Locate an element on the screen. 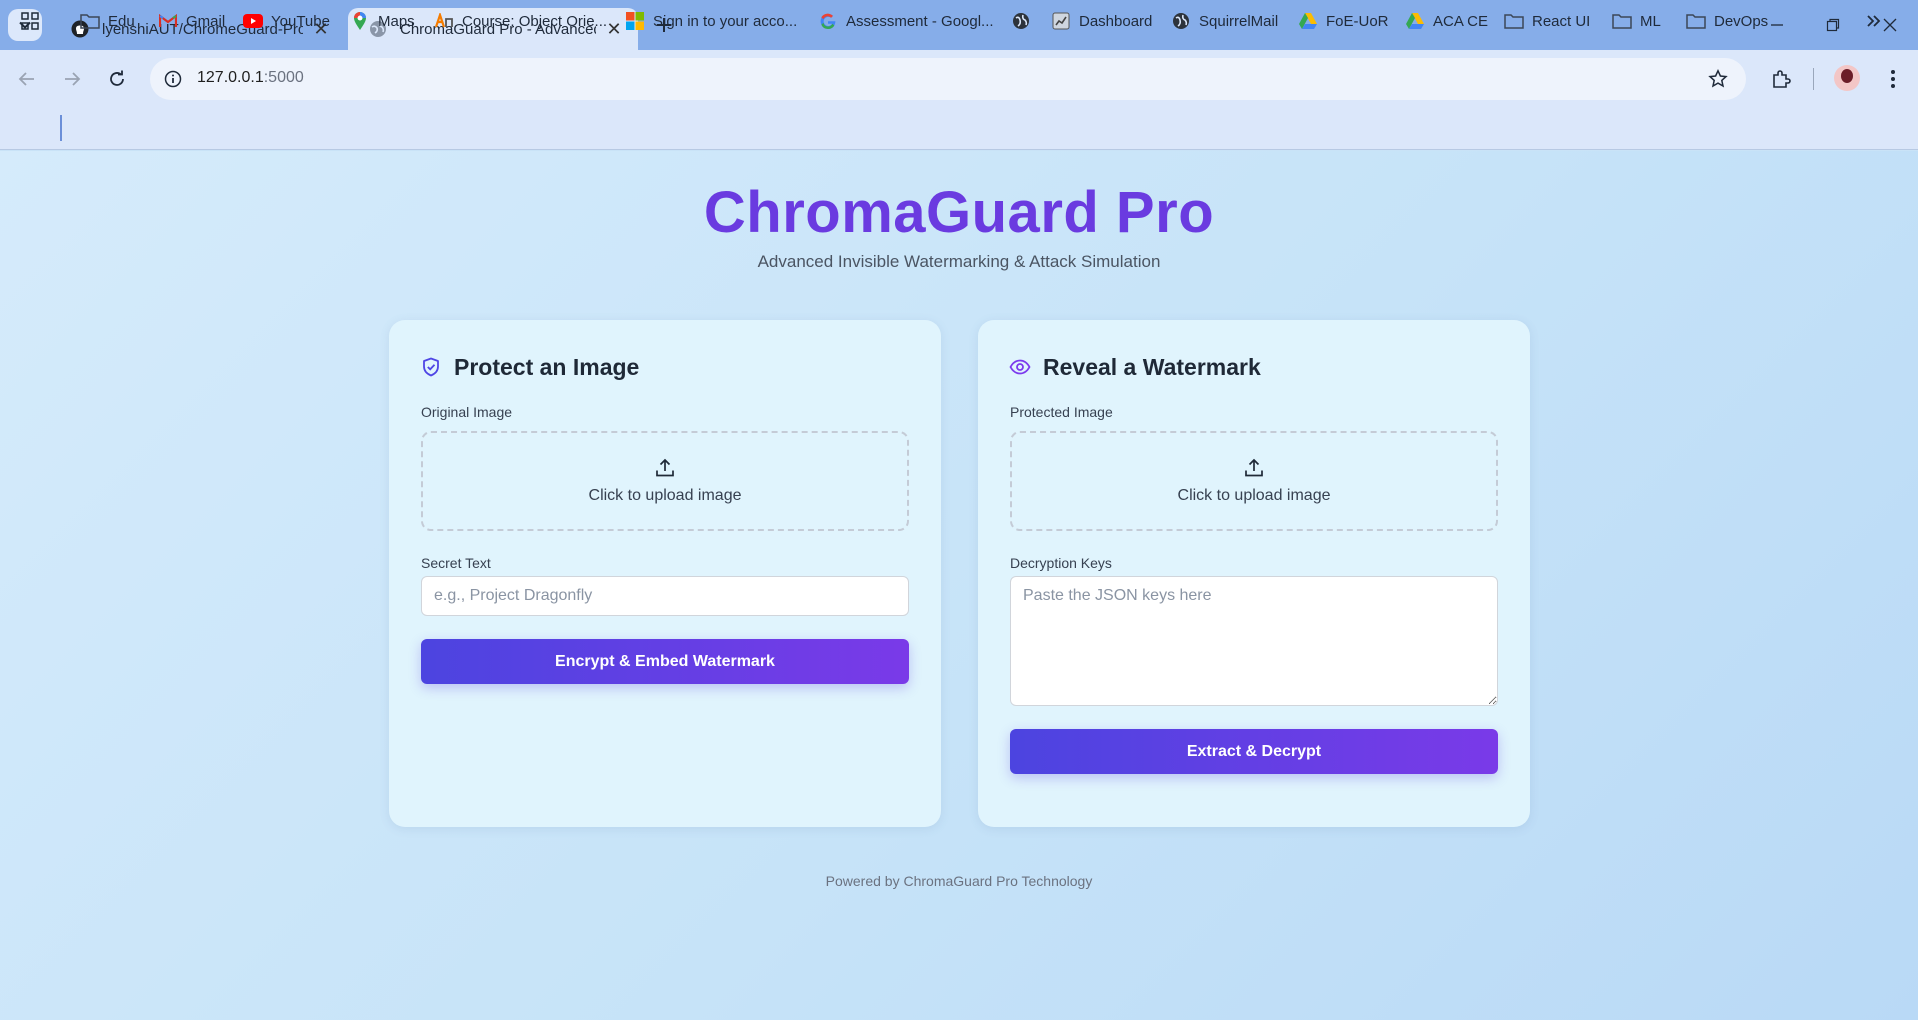 The width and height of the screenshot is (1918, 1020). bookmark-edu: Edu is located at coordinates (107, 21).